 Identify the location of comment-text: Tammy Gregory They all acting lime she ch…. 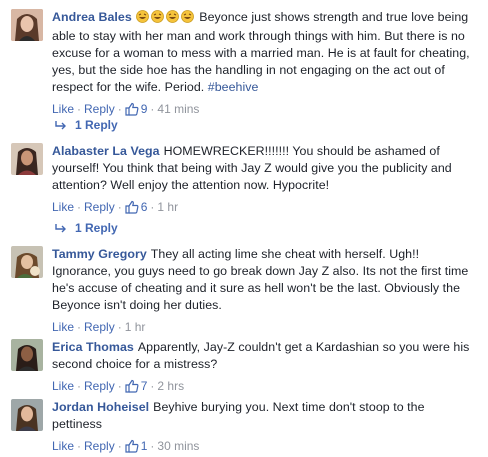
(263, 280).